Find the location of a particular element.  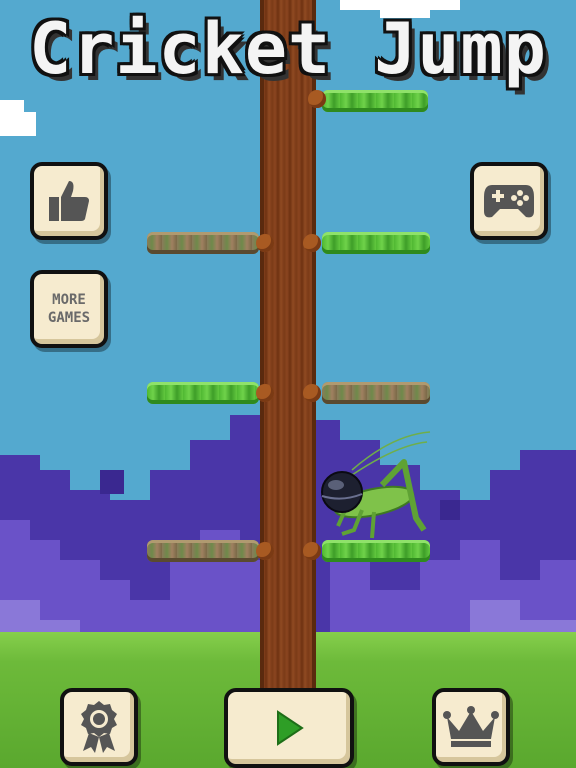

achievements-button is located at coordinates (99, 727).